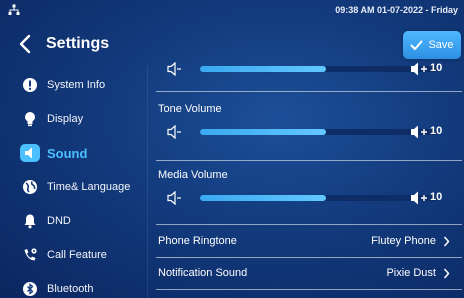  Describe the element at coordinates (203, 273) in the screenshot. I see `notification-sound-label: Notification Sound` at that location.